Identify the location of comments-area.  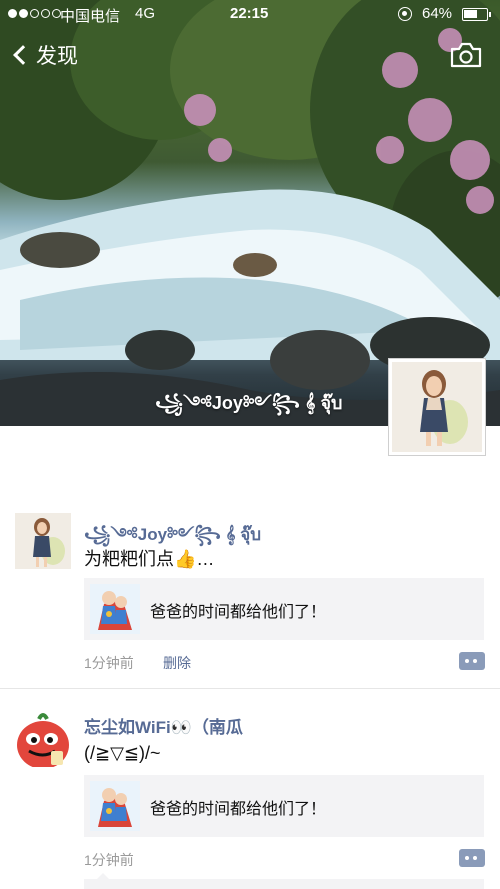
(284, 884).